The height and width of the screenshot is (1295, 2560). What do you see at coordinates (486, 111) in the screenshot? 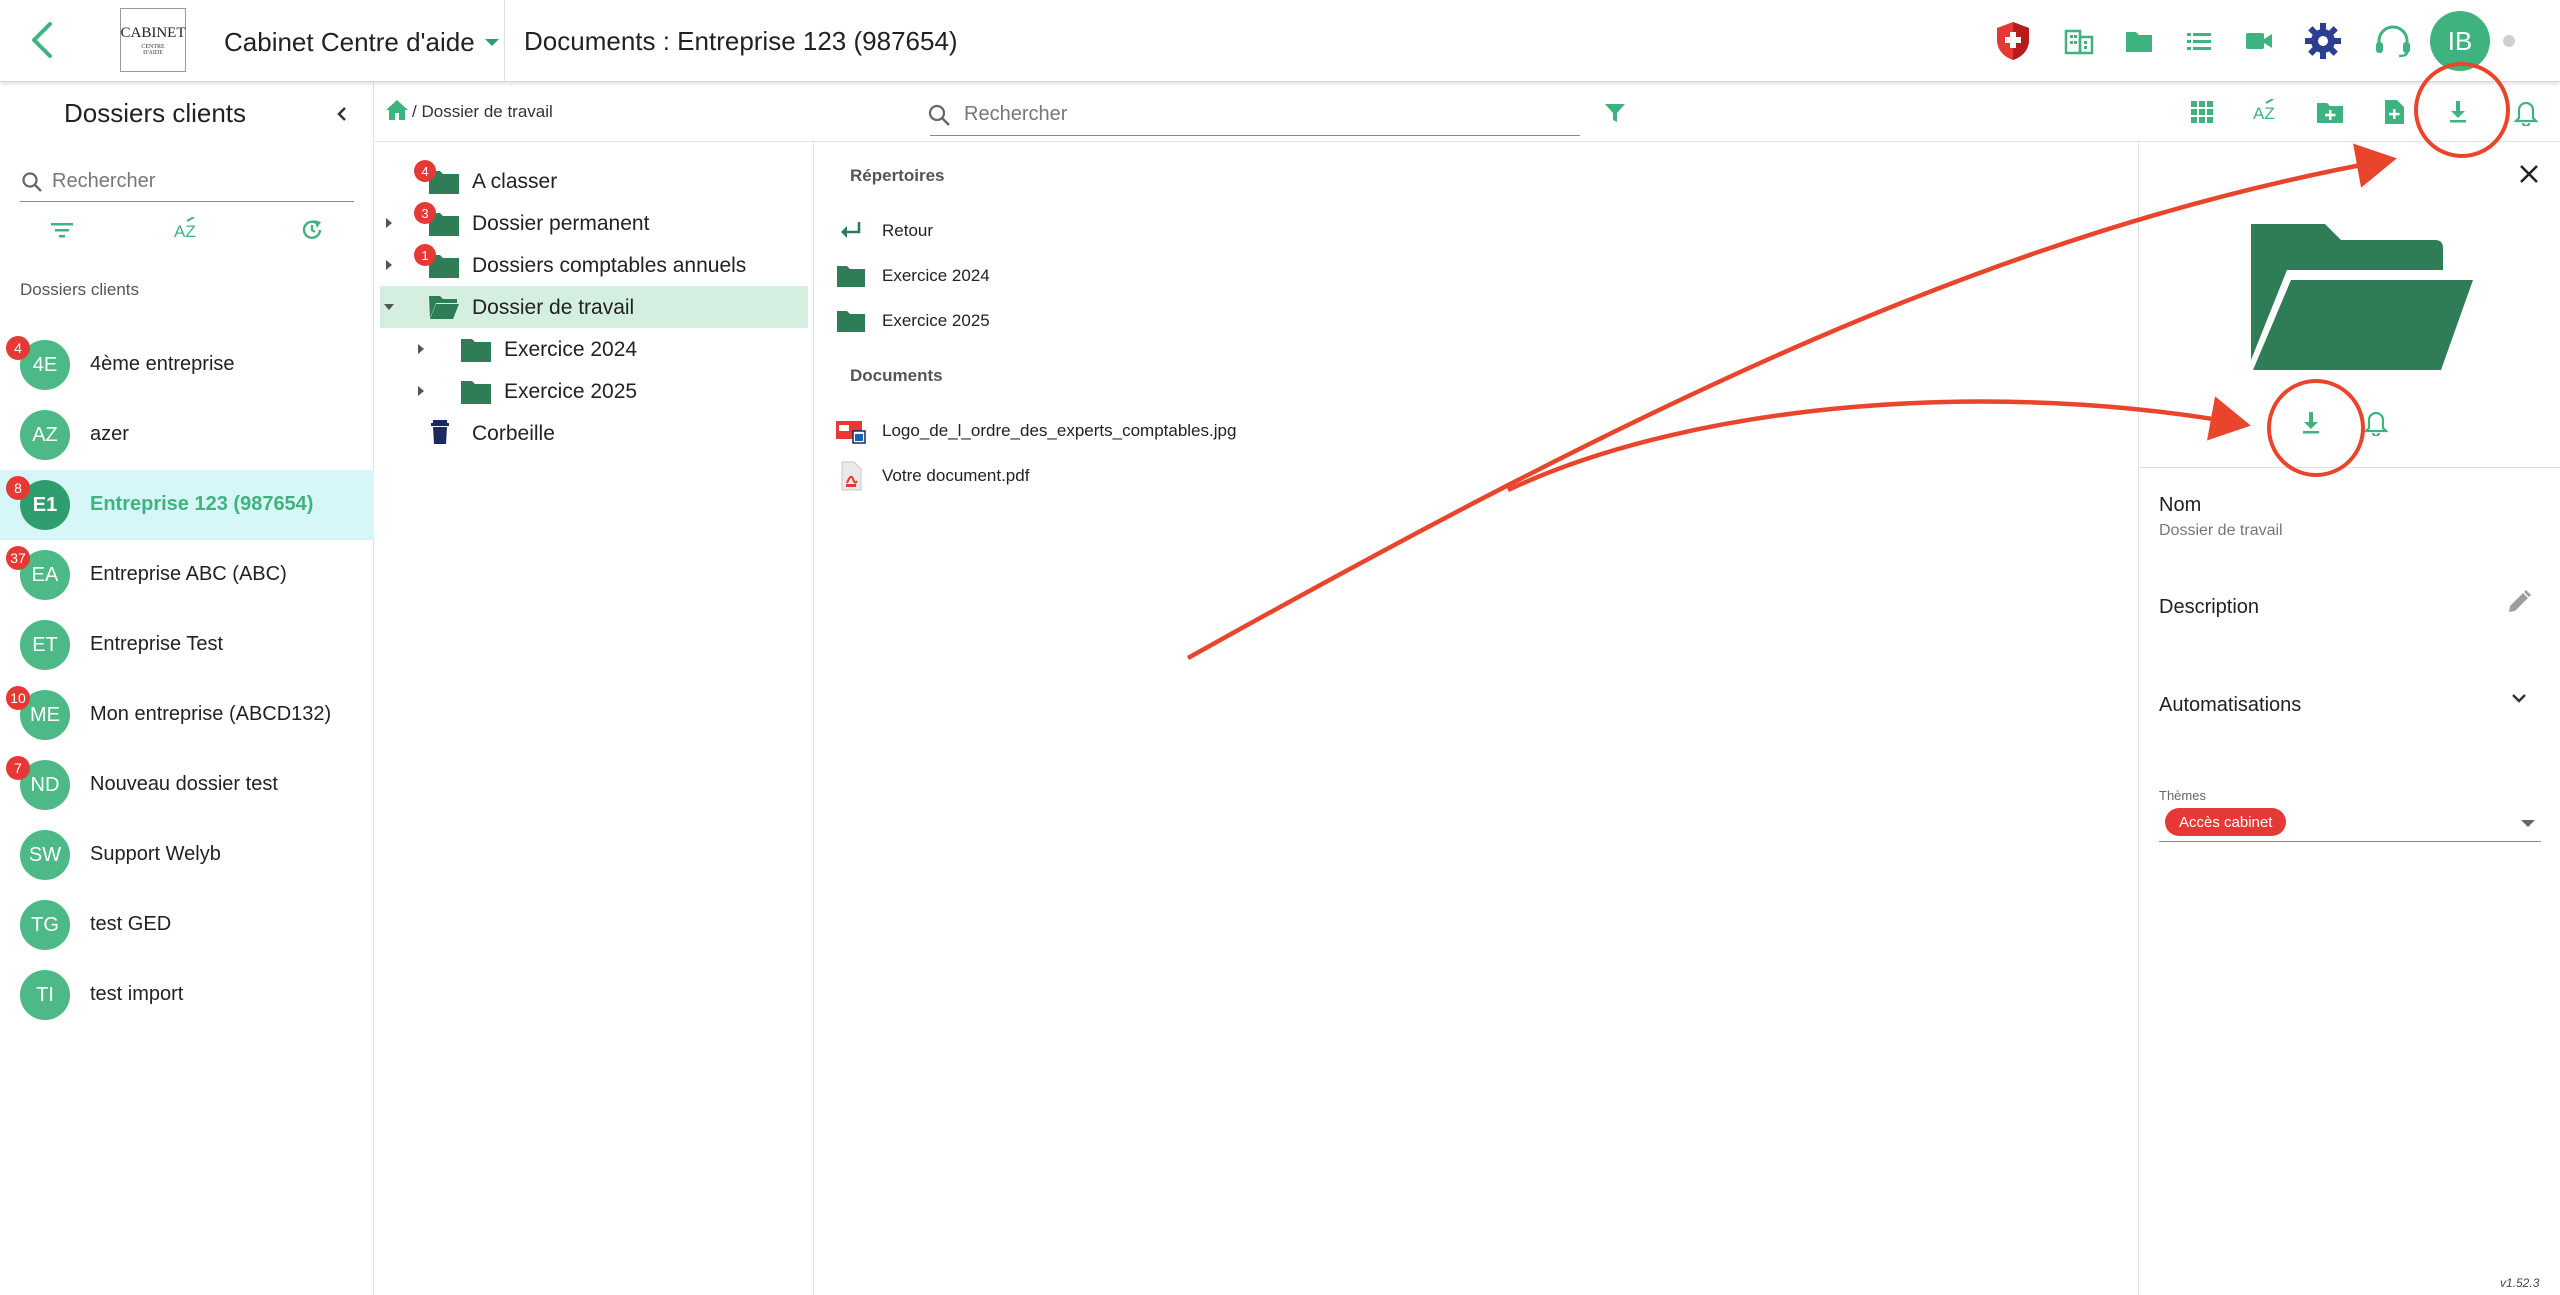
I see `breadcrumb-current: Dossier de travail` at bounding box center [486, 111].